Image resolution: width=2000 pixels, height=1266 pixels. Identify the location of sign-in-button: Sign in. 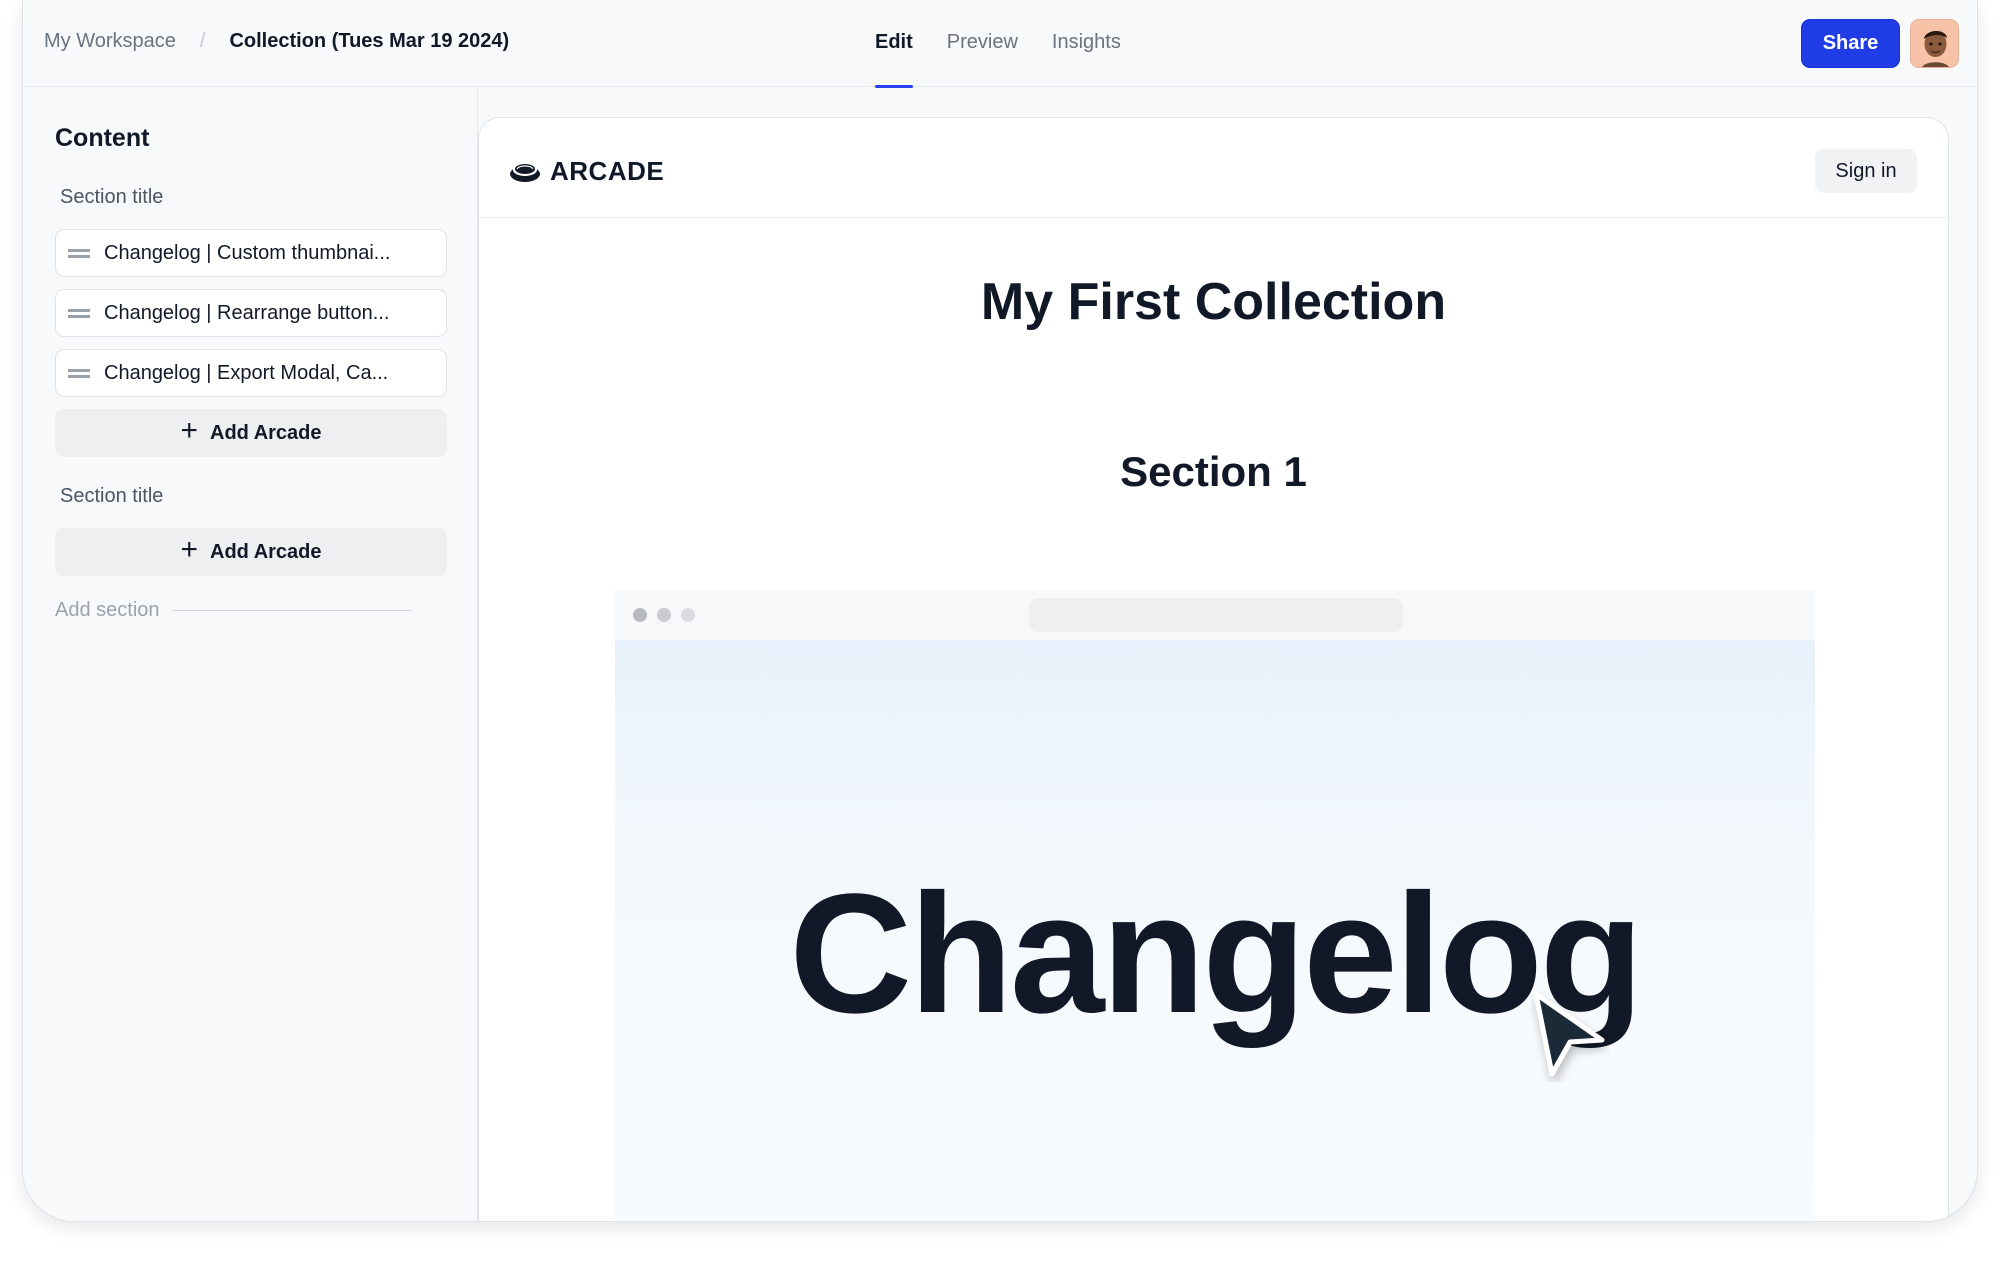
(1866, 171).